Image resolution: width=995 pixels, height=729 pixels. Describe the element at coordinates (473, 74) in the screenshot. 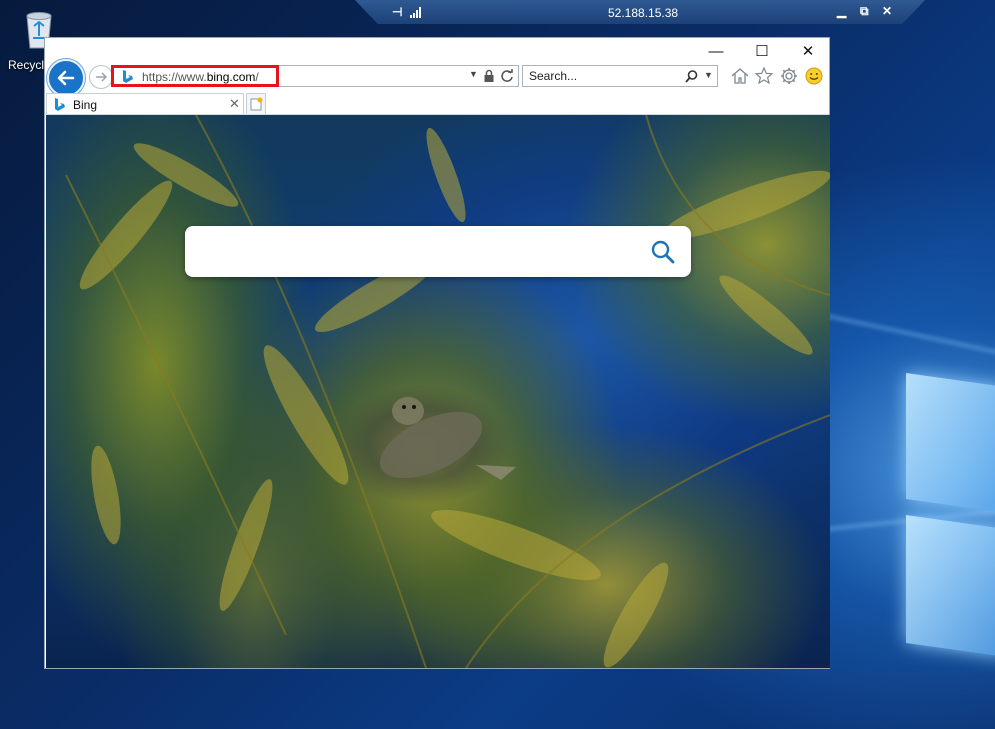

I see `address-dropdown-icon: ▼` at that location.